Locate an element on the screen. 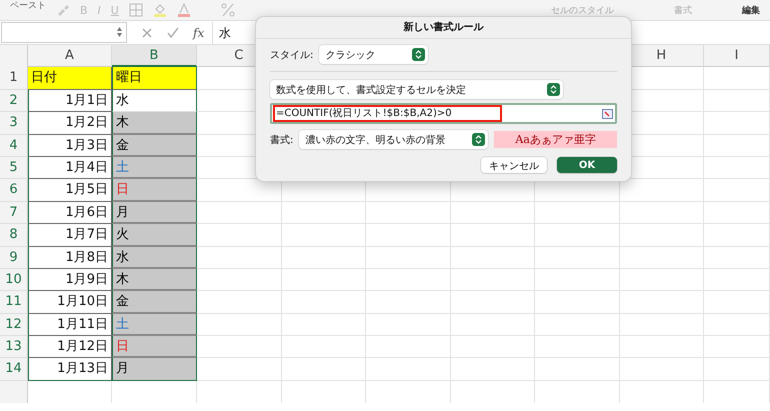 This screenshot has width=770, height=411. font-color-icon is located at coordinates (183, 10).